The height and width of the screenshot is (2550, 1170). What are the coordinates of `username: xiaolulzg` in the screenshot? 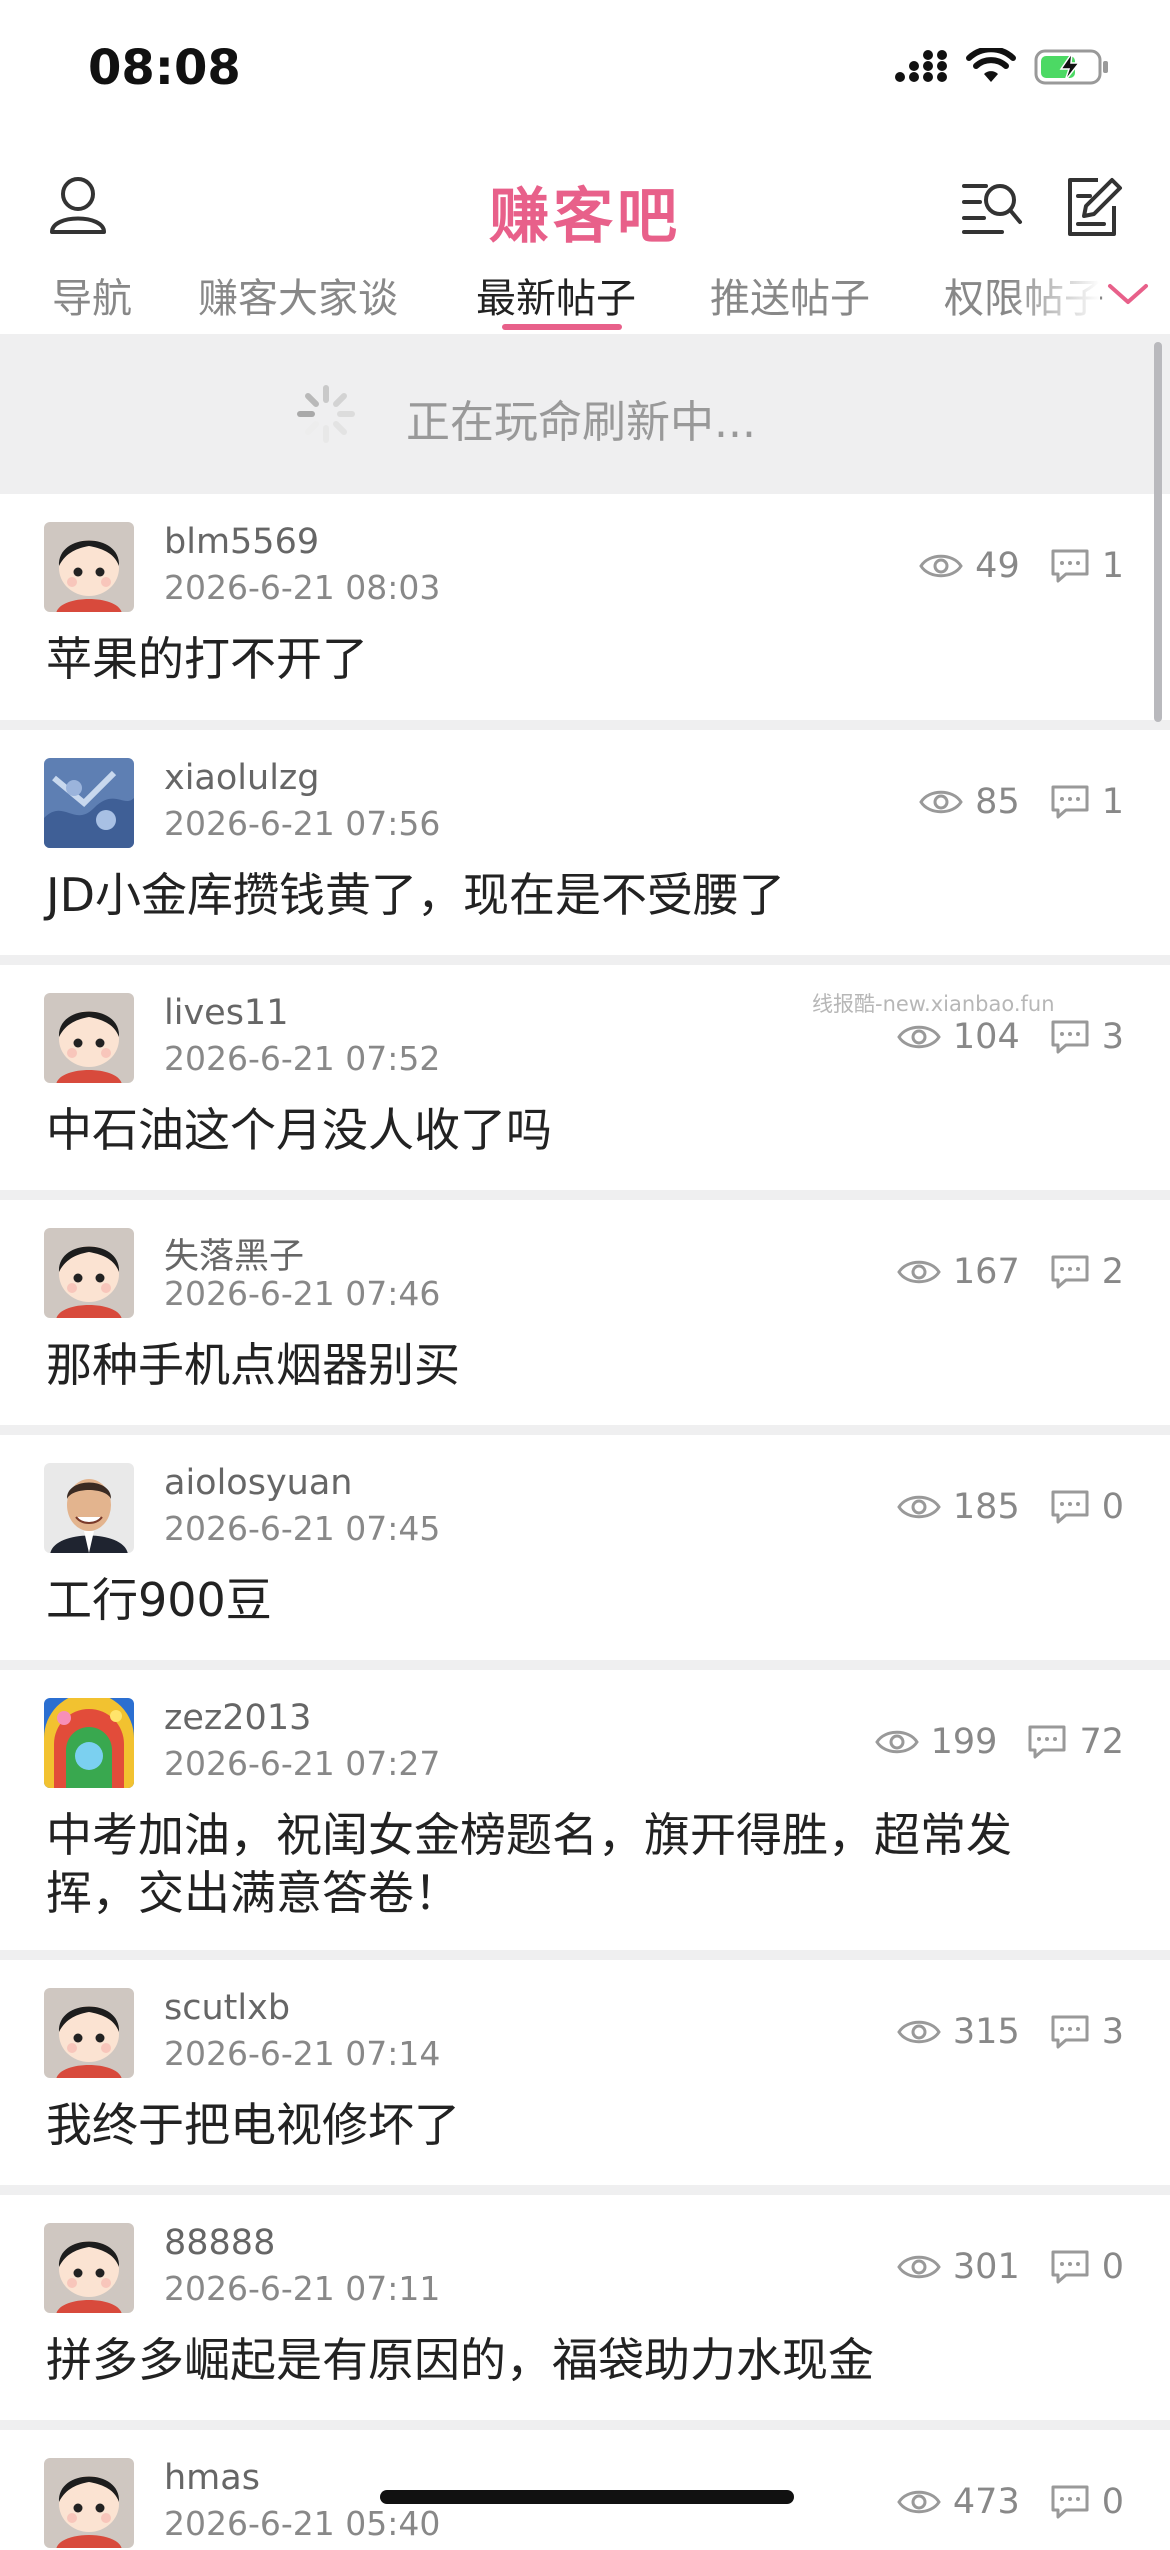 It's located at (242, 778).